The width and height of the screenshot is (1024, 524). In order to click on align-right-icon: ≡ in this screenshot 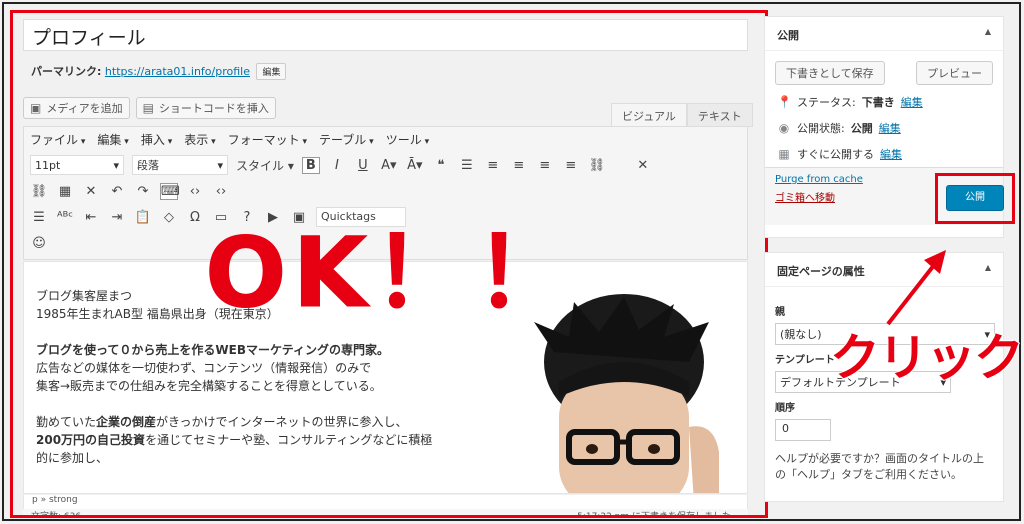, I will do `click(571, 165)`.